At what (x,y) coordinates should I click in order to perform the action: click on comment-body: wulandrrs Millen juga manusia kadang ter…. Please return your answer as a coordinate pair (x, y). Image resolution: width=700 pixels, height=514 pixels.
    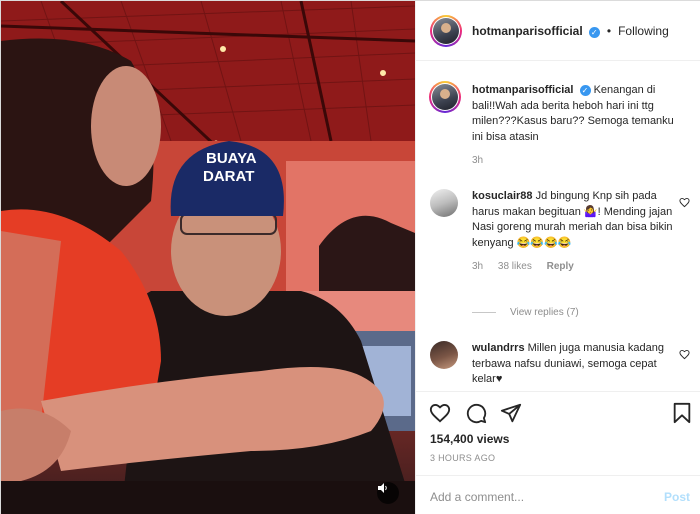
    Looking at the image, I should click on (574, 364).